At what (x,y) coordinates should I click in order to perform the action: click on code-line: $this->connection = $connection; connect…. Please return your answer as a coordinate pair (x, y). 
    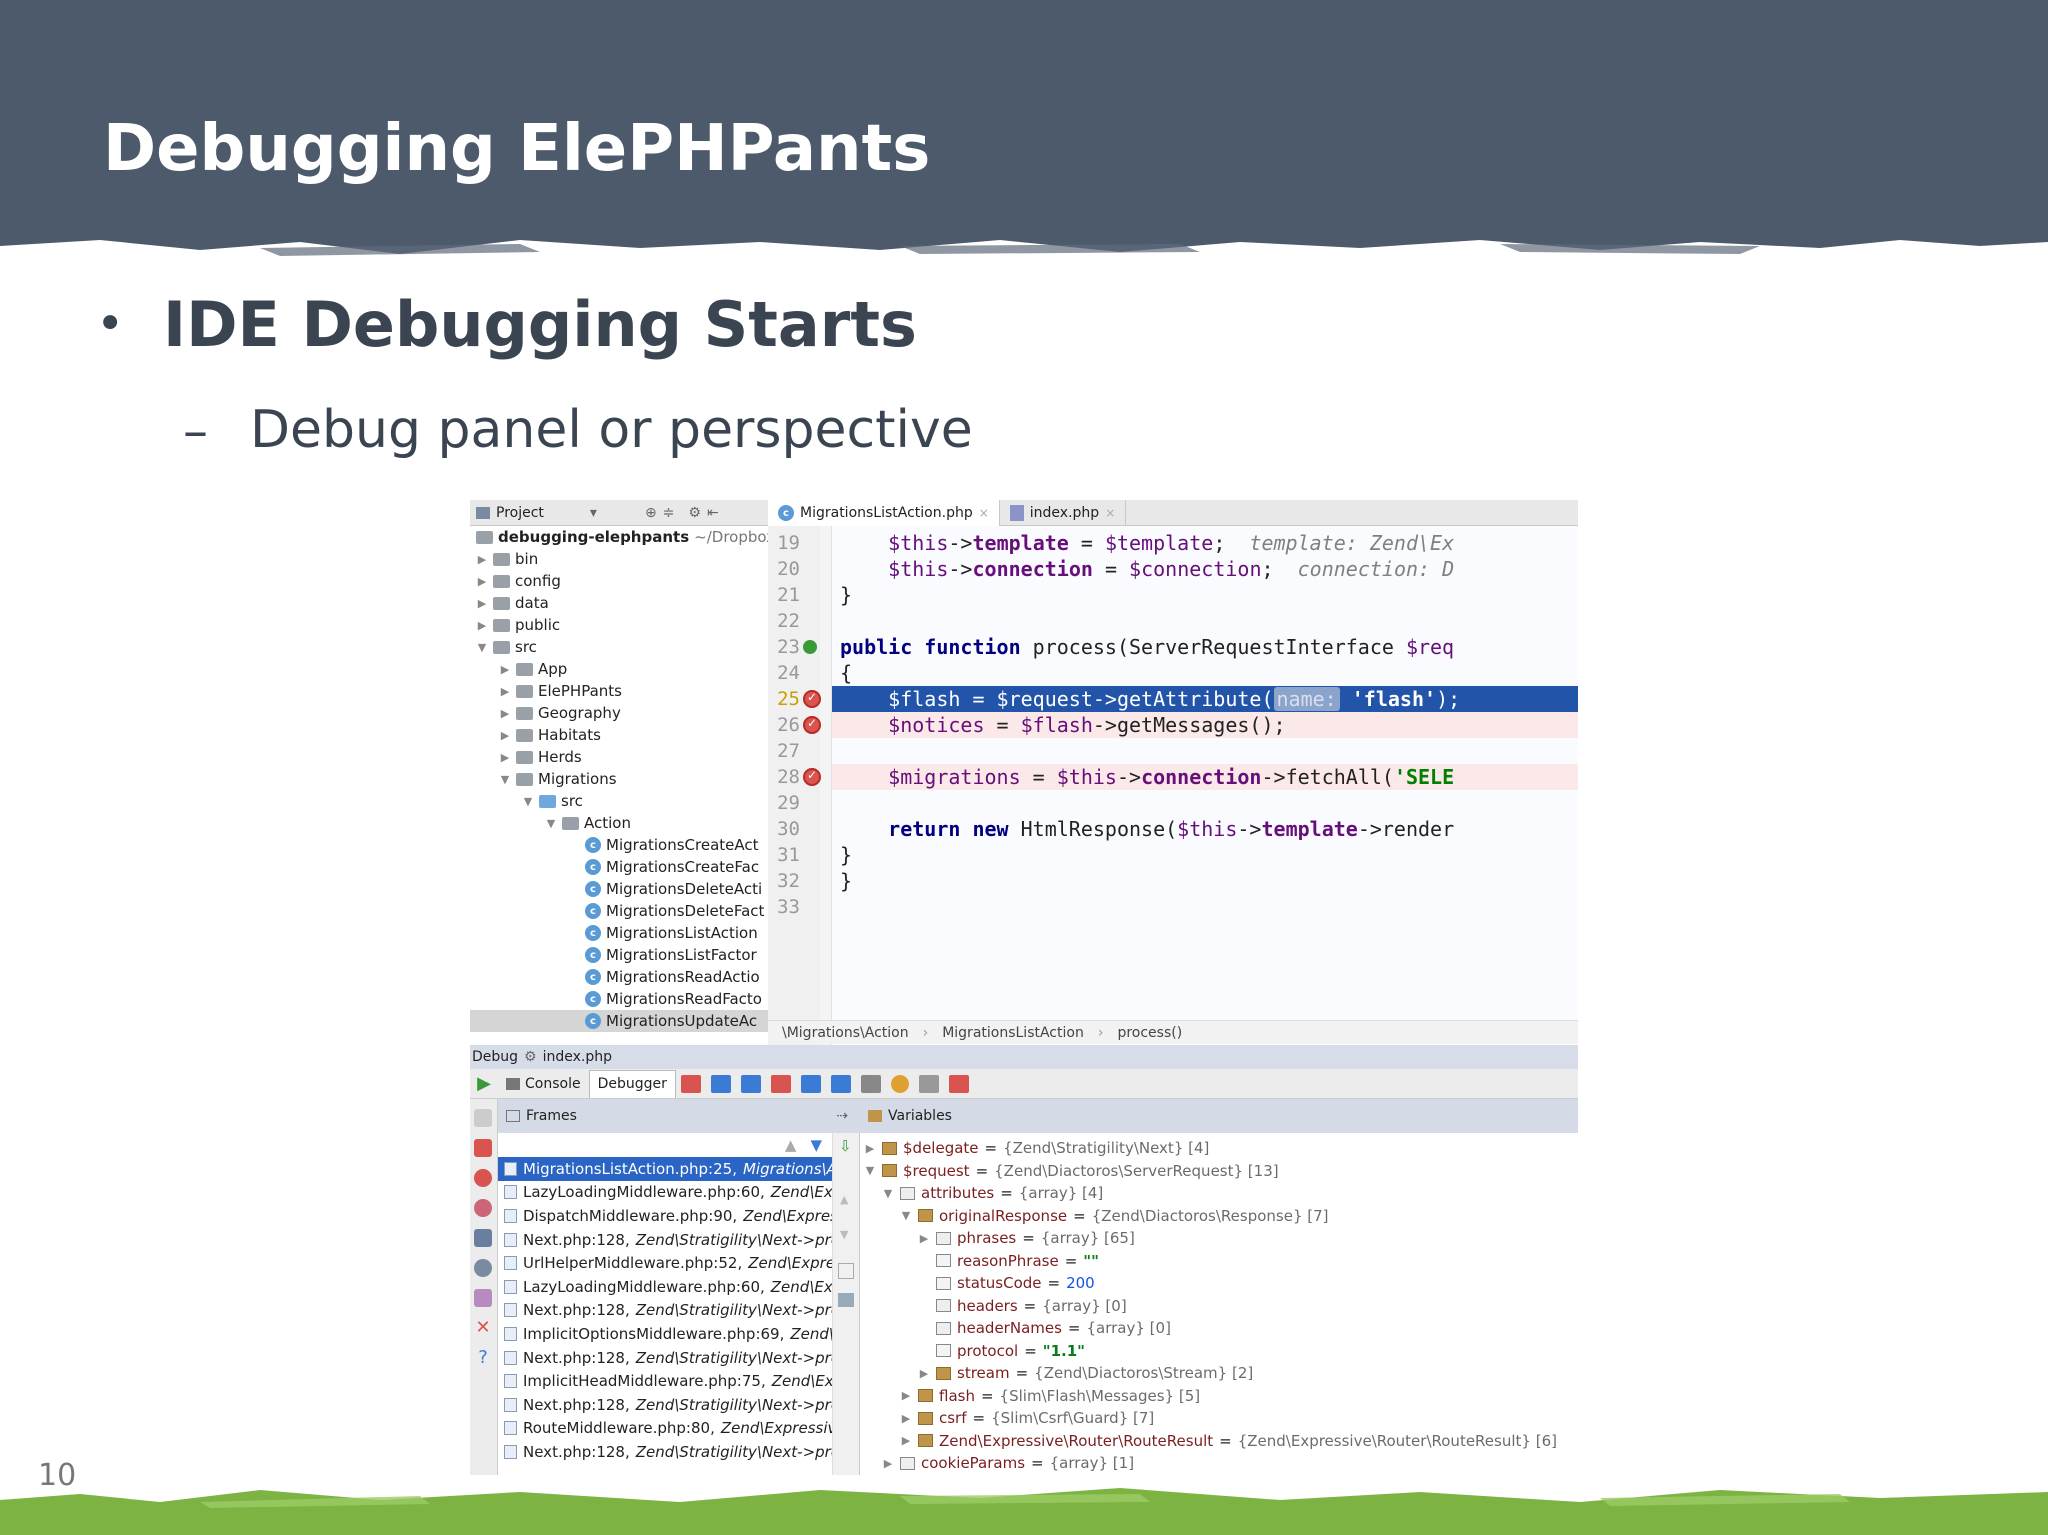
    Looking at the image, I should click on (1205, 569).